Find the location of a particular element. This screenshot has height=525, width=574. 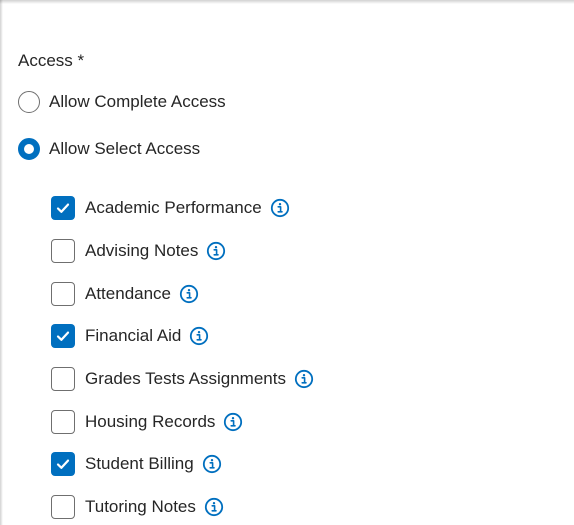

checkbox-student-billing: Student Billing is located at coordinates (136, 464).